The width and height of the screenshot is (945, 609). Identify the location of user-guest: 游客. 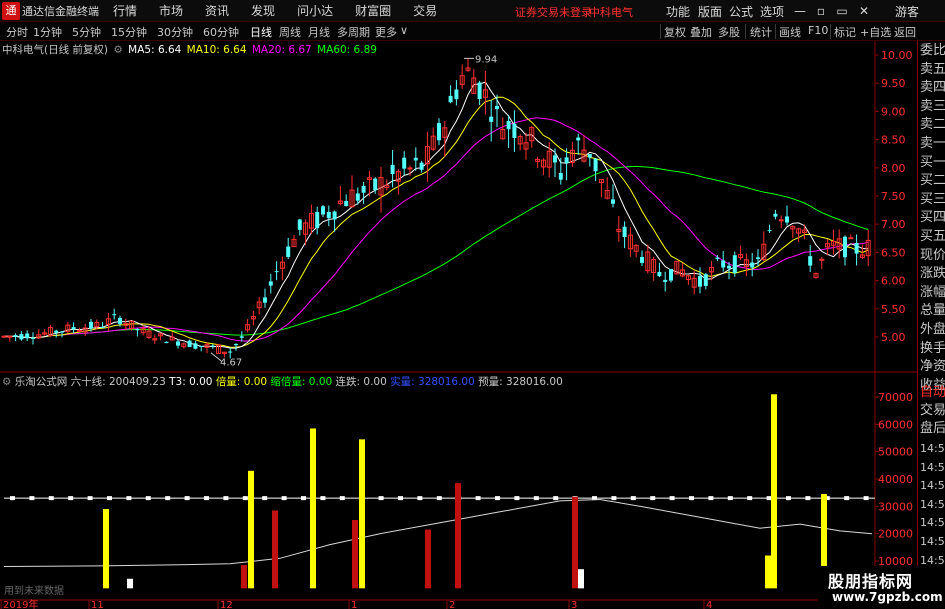
(907, 11).